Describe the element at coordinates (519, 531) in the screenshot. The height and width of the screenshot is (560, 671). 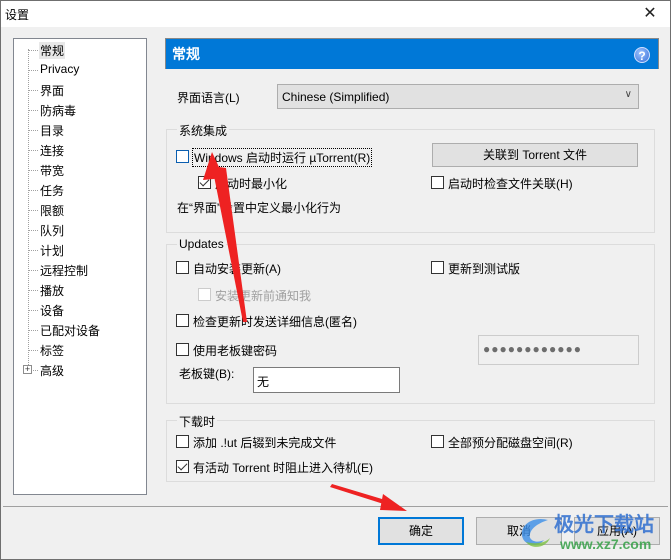
I see `cancel-button: 取消` at that location.